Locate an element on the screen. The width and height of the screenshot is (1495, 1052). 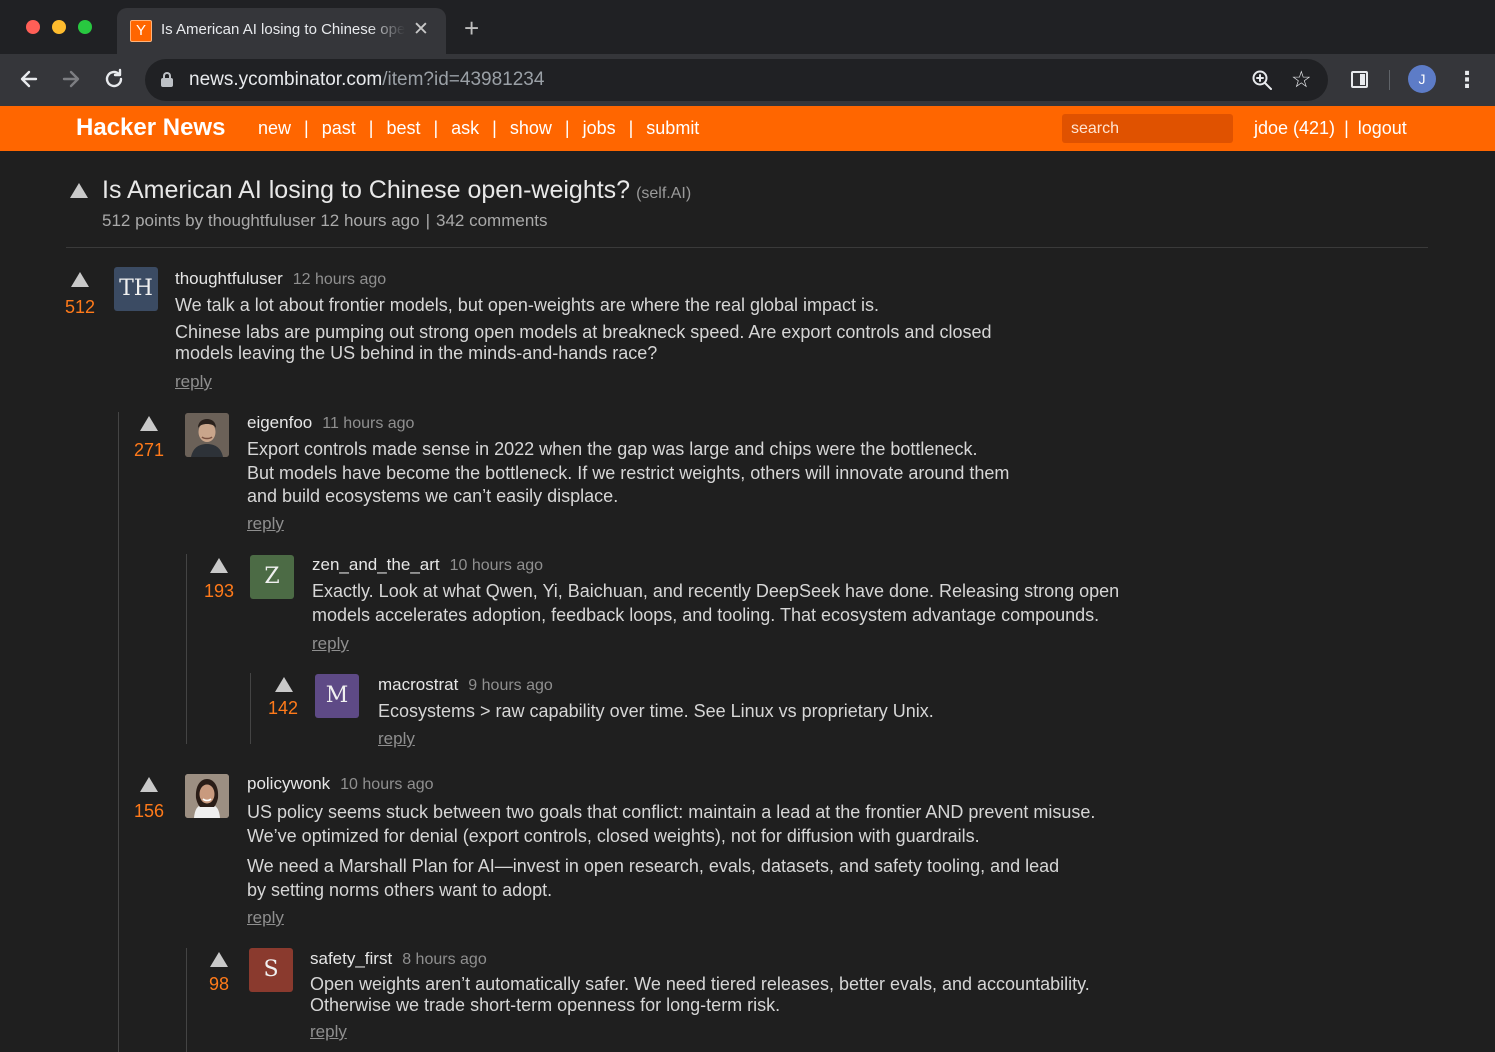
hn-nav: new | past | best | ask | show | jobs | submit is located at coordinates (479, 128).